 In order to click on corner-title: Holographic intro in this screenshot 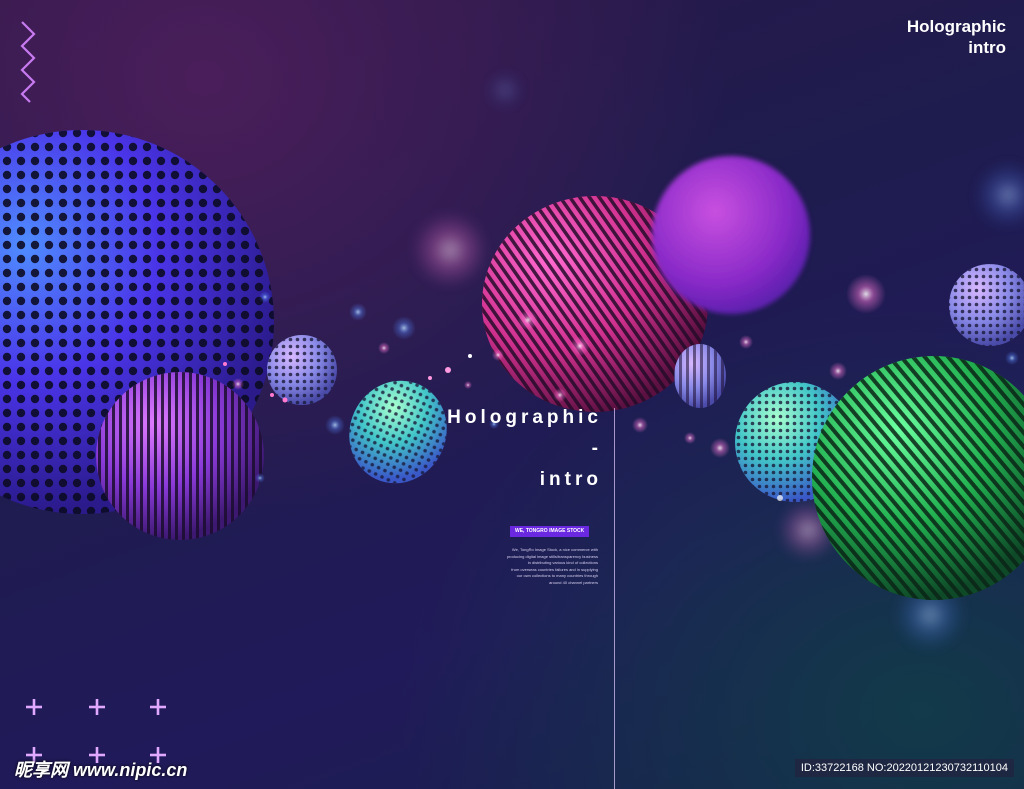, I will do `click(956, 37)`.